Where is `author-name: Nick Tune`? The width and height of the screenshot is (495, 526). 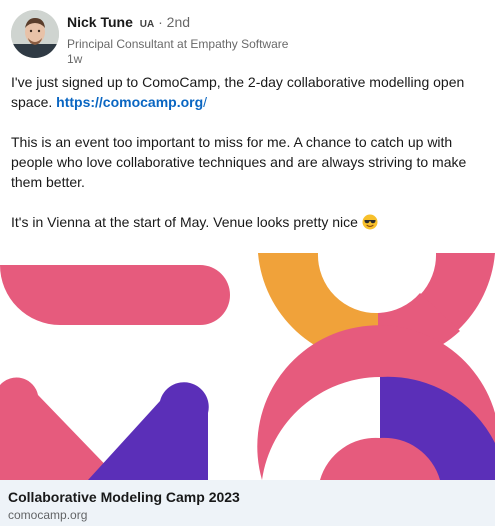 author-name: Nick Tune is located at coordinates (100, 22).